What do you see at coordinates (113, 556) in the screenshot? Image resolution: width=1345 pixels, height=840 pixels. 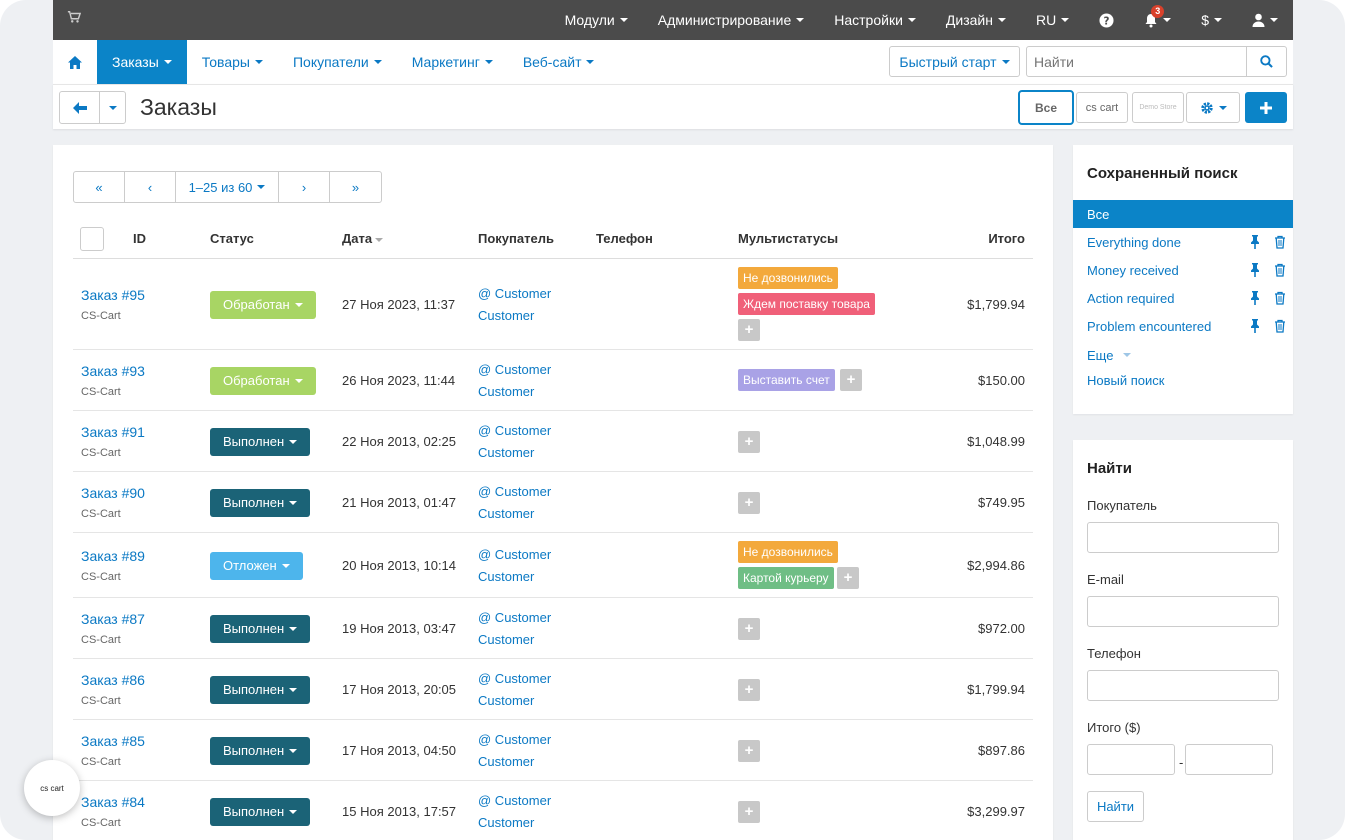 I see `order-link: Заказ #89` at bounding box center [113, 556].